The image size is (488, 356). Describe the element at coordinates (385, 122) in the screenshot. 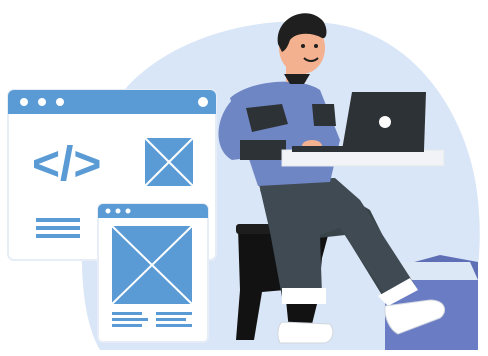

I see `laptop-logo-icon` at that location.